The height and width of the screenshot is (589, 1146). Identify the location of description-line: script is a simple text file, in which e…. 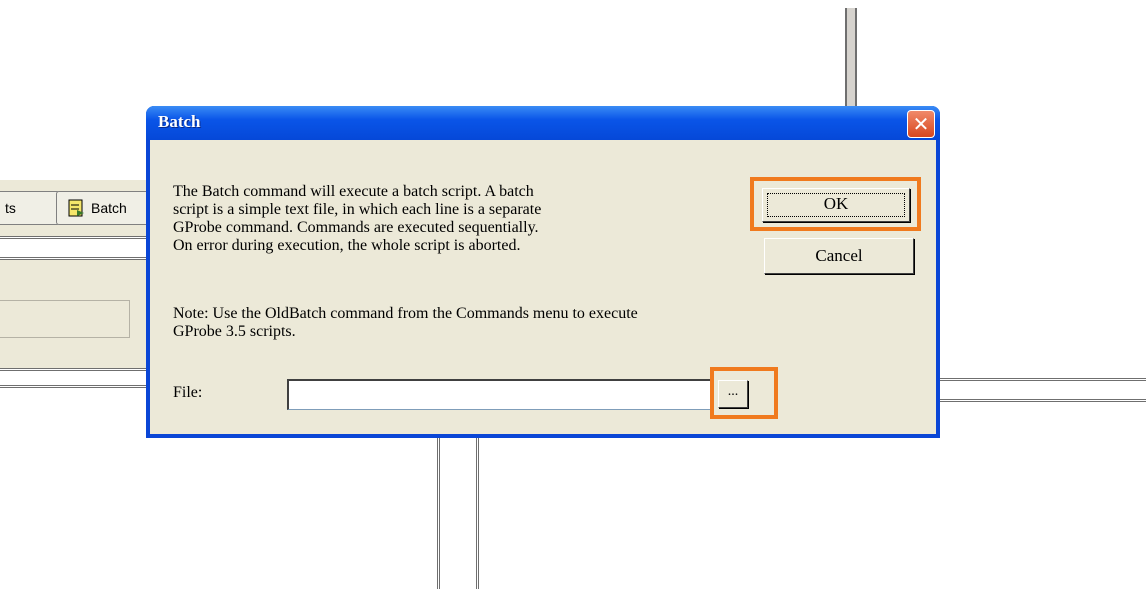
(357, 209).